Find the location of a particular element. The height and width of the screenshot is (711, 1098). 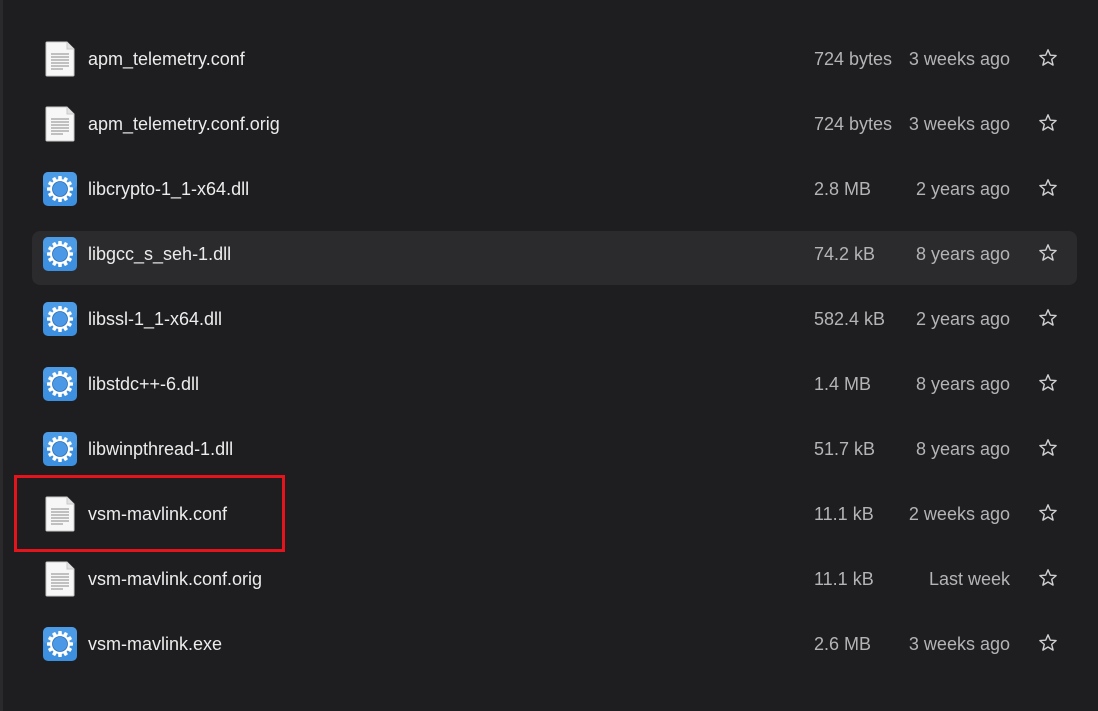

file-size: 1.4 MB is located at coordinates (843, 384).